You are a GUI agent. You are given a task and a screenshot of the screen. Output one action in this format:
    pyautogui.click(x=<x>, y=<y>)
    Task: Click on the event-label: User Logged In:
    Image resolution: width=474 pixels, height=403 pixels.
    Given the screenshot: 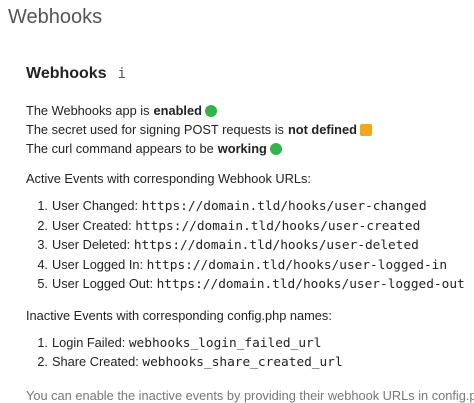 What is the action you would take?
    pyautogui.click(x=98, y=264)
    